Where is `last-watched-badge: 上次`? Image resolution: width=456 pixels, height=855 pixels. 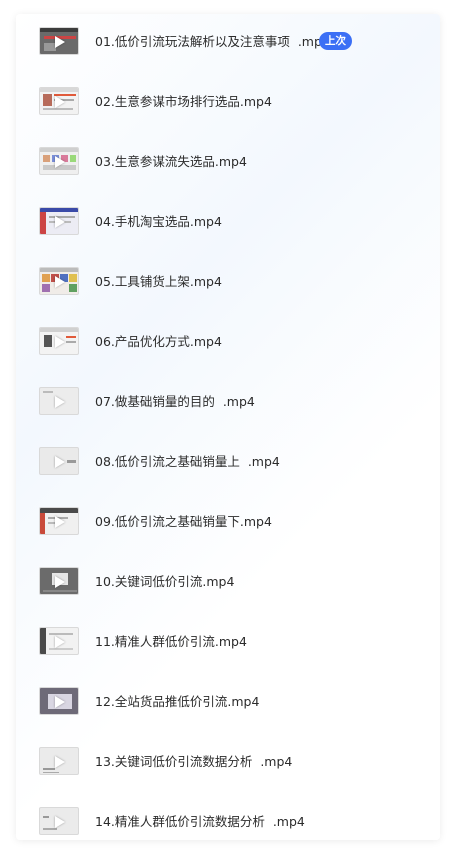 last-watched-badge: 上次 is located at coordinates (335, 41).